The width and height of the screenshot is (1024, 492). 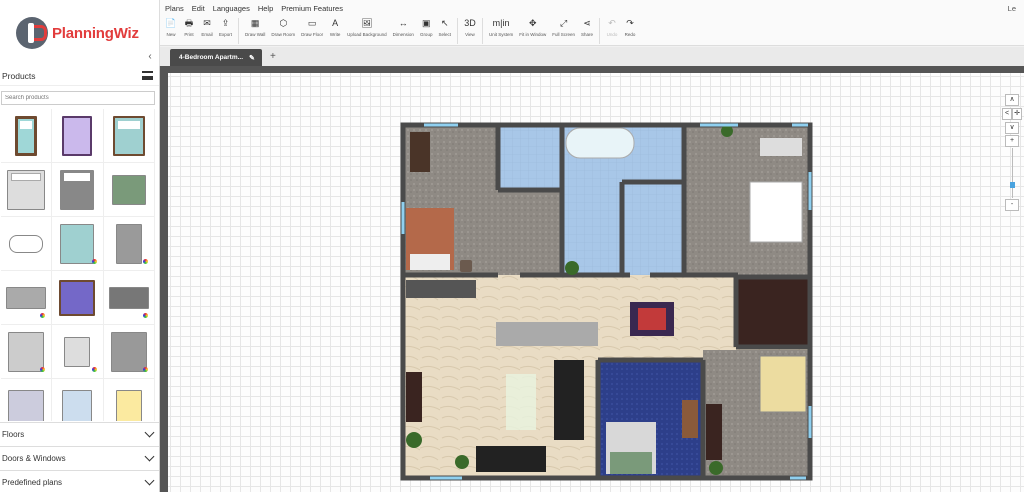 I want to click on product-twin-bed, so click(x=78, y=352).